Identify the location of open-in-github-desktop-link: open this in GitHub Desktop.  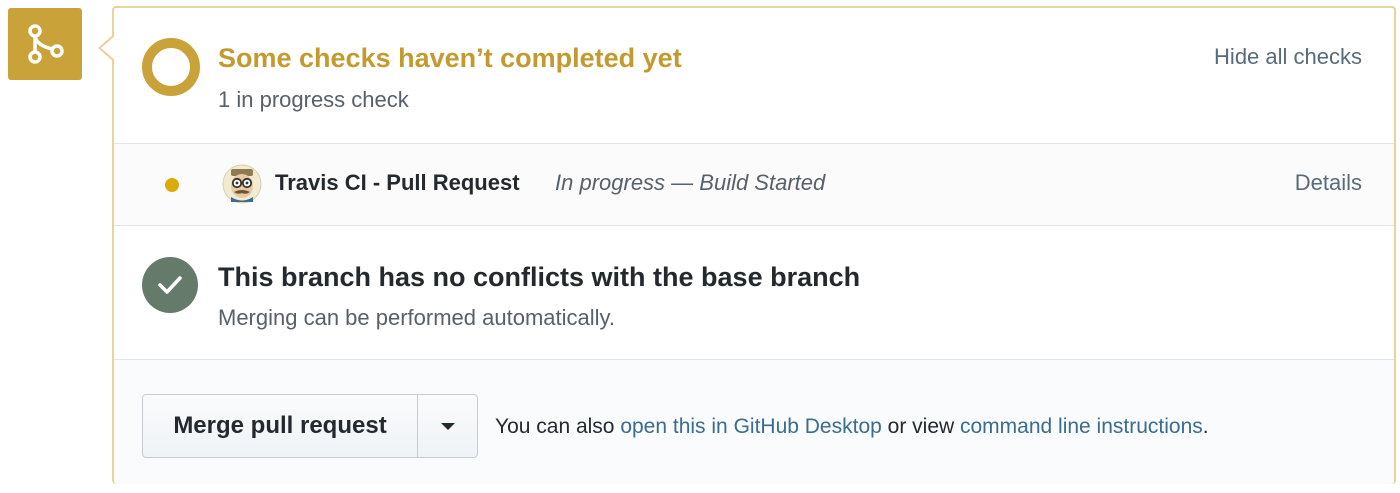
(750, 426).